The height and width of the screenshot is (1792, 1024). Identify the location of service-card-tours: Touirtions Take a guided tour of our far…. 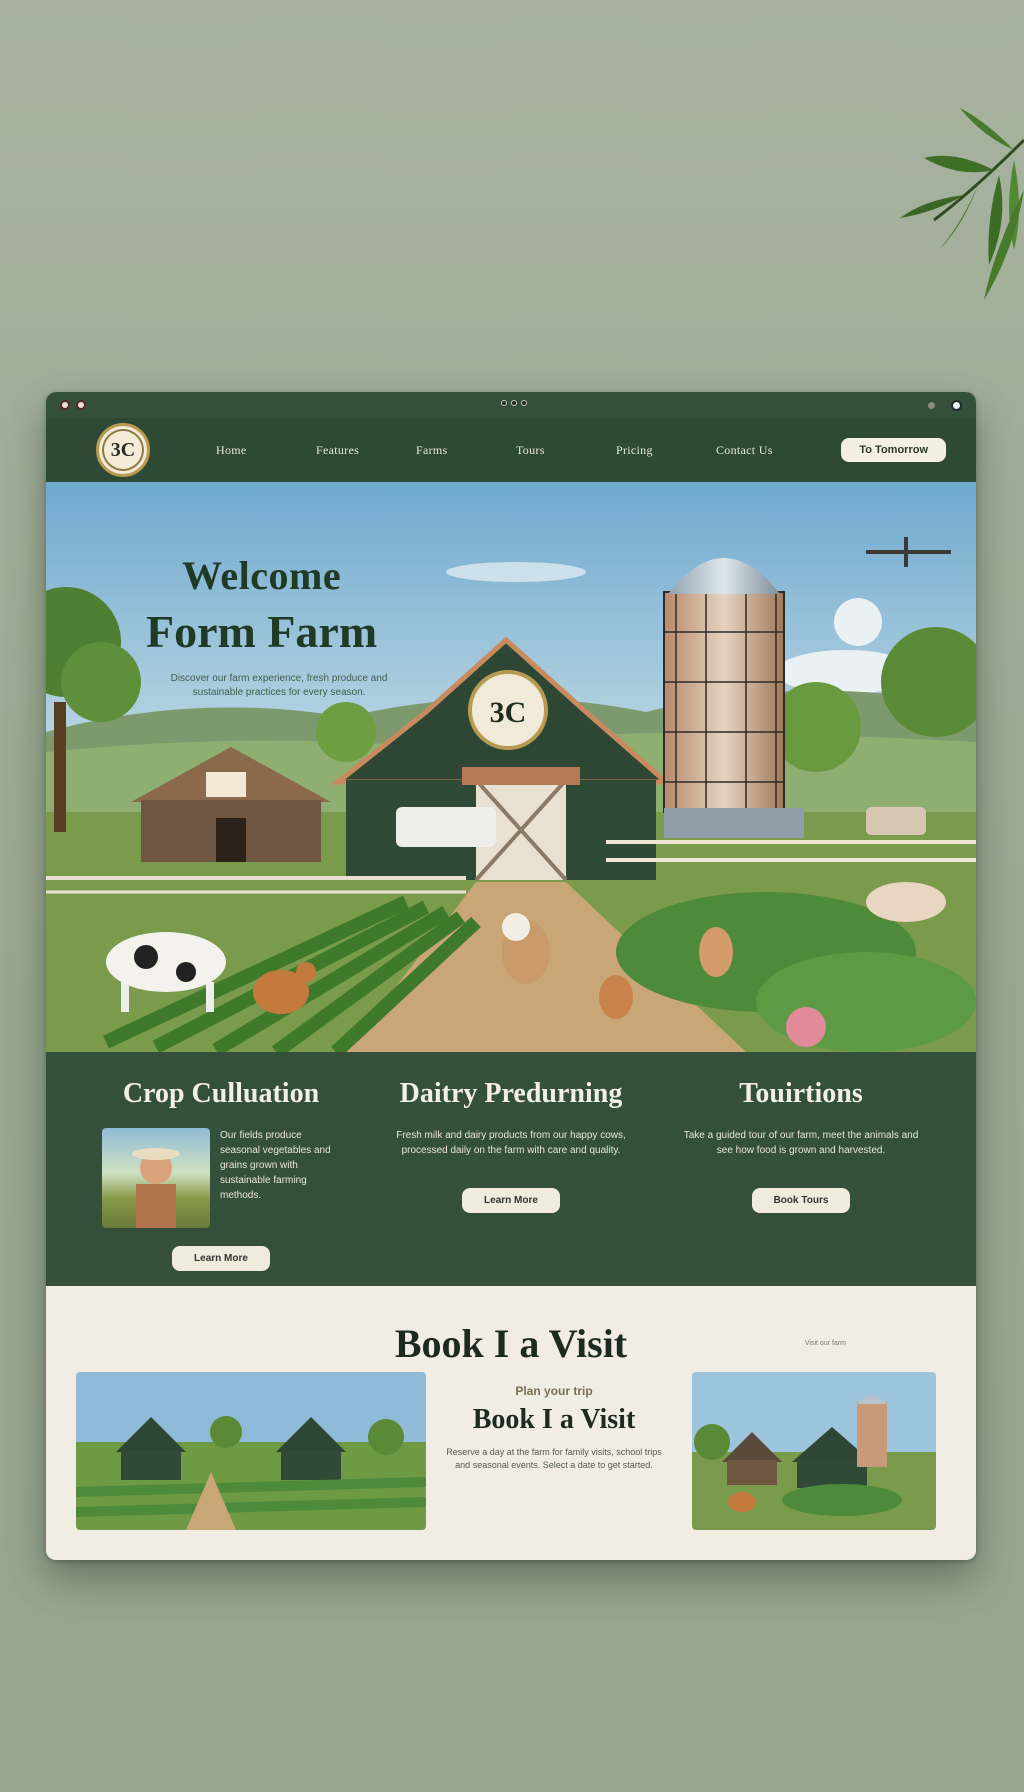
(801, 1182).